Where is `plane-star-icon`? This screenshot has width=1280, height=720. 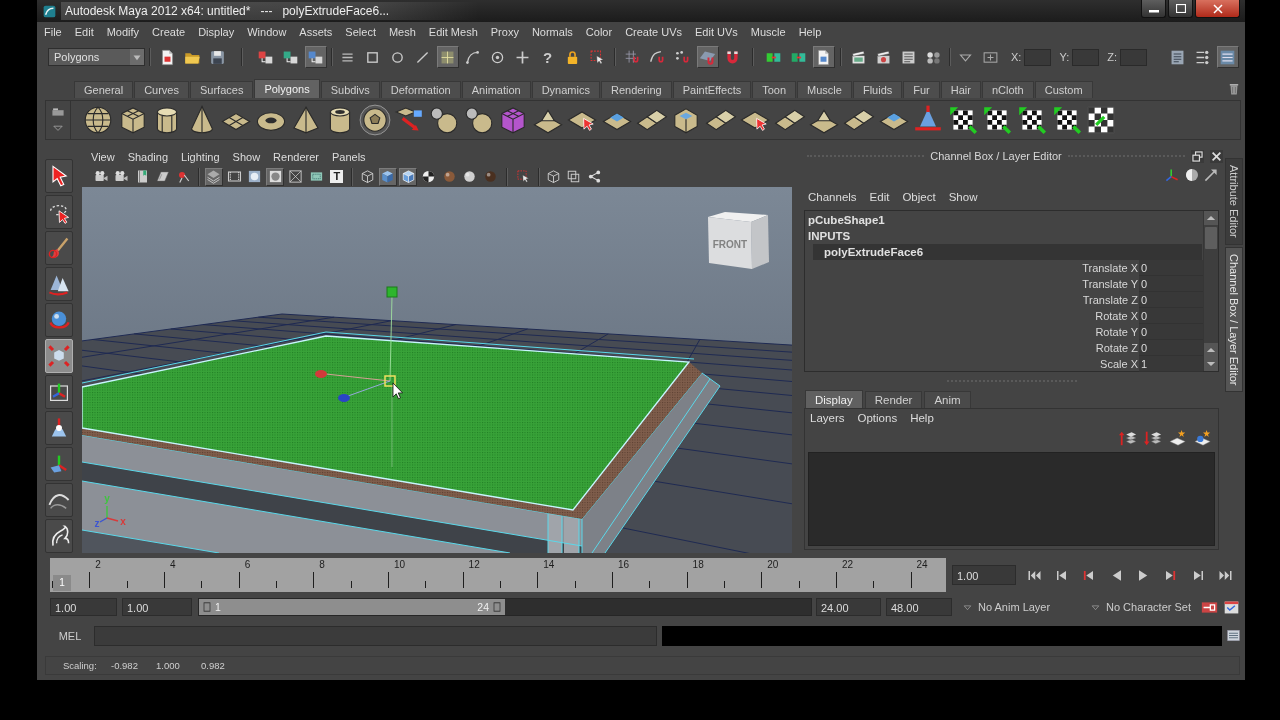
plane-star-icon is located at coordinates (1178, 438).